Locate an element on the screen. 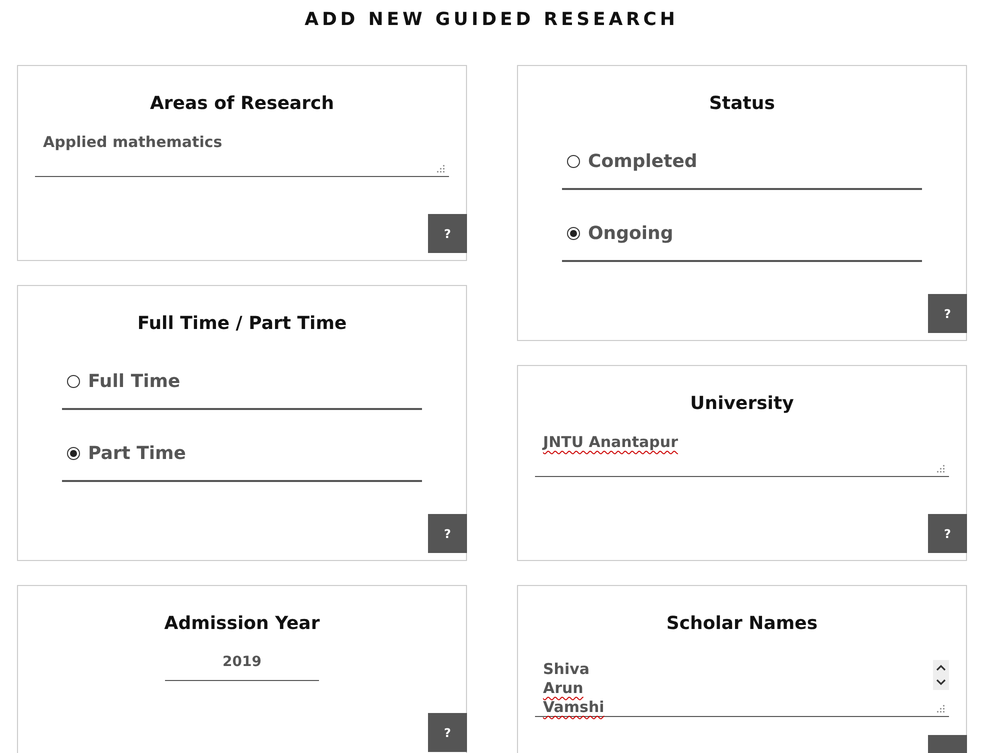  field-label: Scholar Names is located at coordinates (742, 623).